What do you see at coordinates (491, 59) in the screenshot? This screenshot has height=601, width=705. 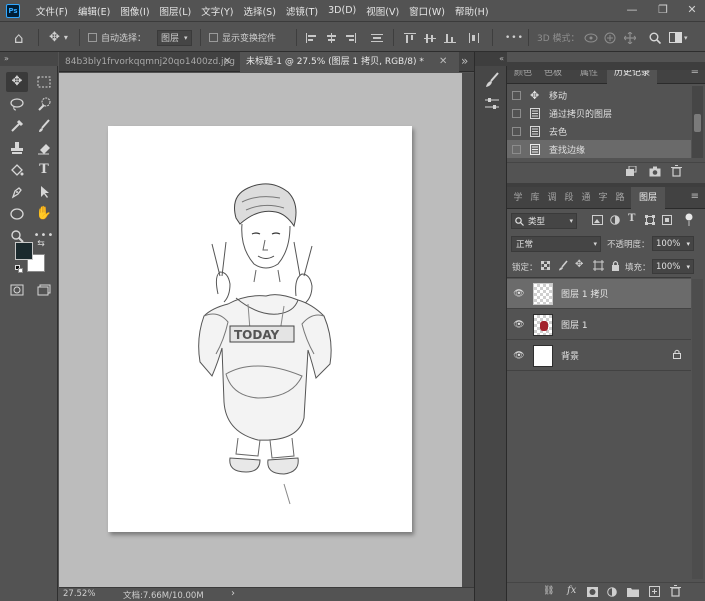 I see `strip-collapse-bar: «` at bounding box center [491, 59].